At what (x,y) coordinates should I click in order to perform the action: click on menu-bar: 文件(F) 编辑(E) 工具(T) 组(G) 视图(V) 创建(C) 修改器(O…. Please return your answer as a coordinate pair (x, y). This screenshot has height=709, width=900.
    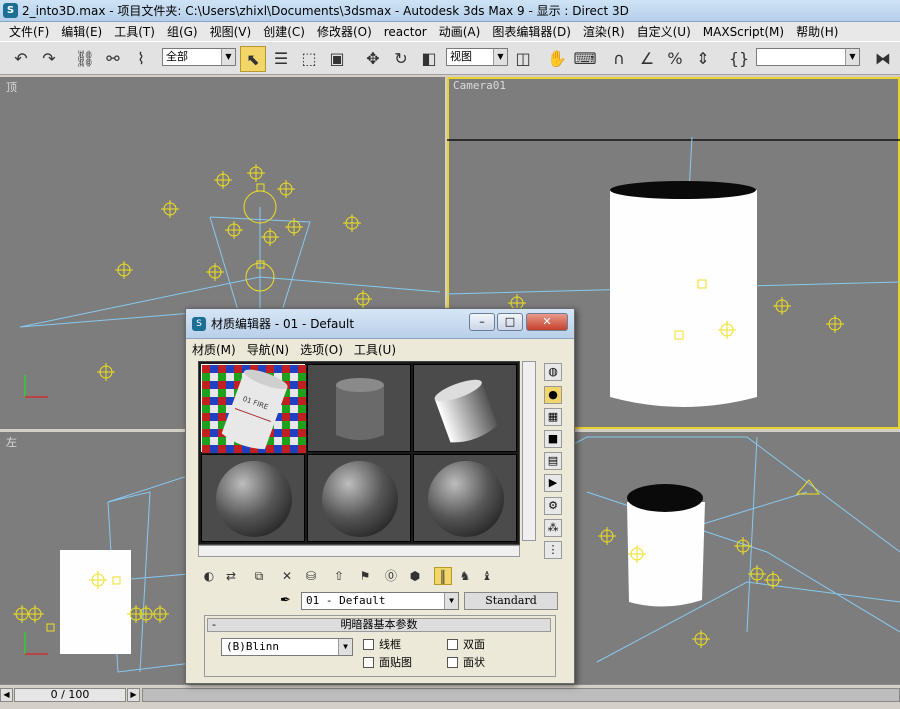
    Looking at the image, I should click on (450, 31).